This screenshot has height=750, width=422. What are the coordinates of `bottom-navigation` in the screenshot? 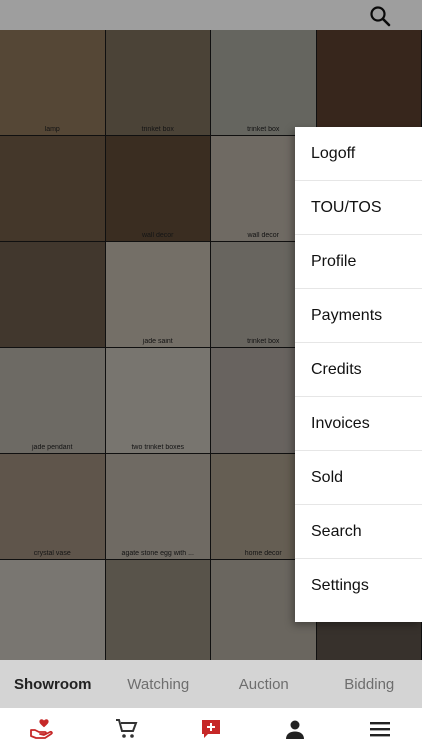 It's located at (211, 729).